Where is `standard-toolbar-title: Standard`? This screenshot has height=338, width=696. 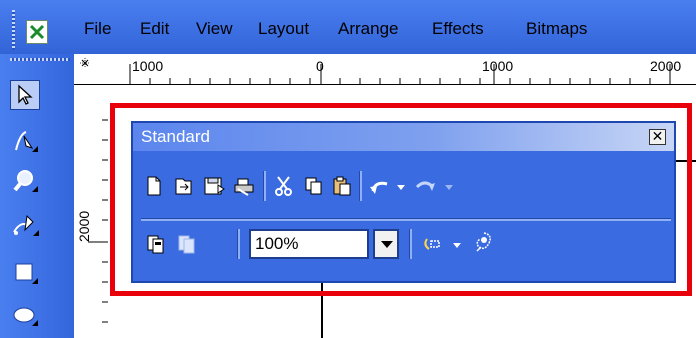
standard-toolbar-title: Standard is located at coordinates (175, 136).